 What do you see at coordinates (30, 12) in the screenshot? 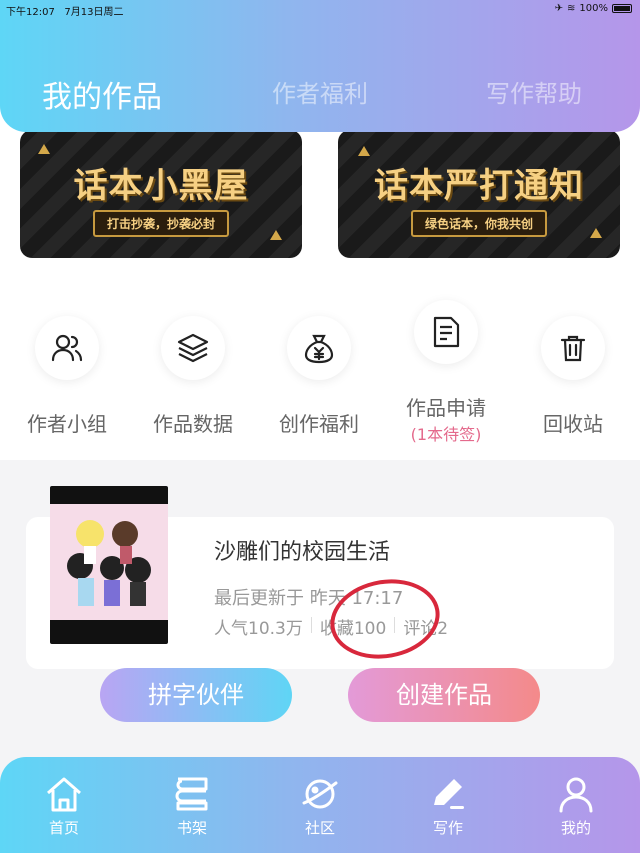
I see `status-time: 下午12:07` at bounding box center [30, 12].